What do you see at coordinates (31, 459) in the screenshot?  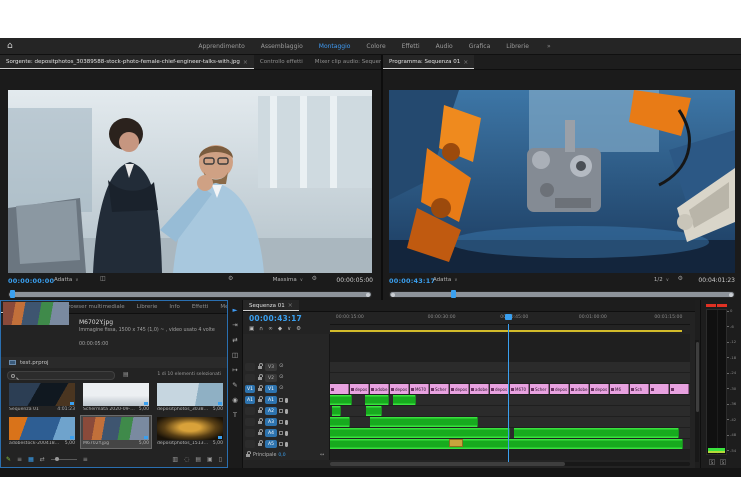 I see `grid-view-icon: ▦` at bounding box center [31, 459].